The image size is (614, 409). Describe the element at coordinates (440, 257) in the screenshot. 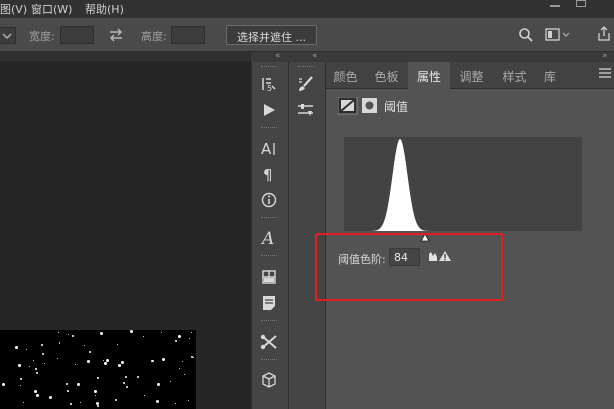

I see `histogram-warning-icon` at that location.